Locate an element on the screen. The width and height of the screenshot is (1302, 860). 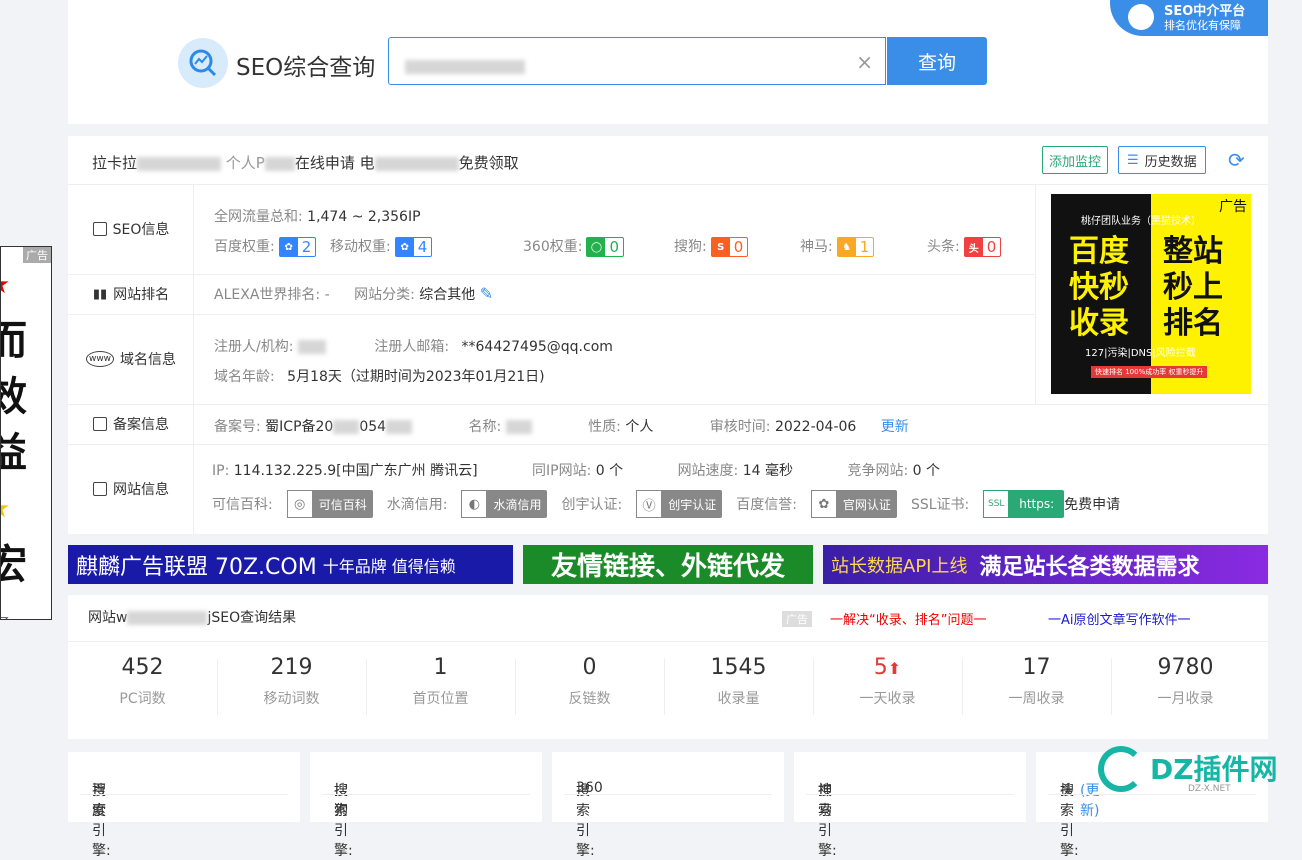
stat-home: 1 首页位置 is located at coordinates (440, 674).